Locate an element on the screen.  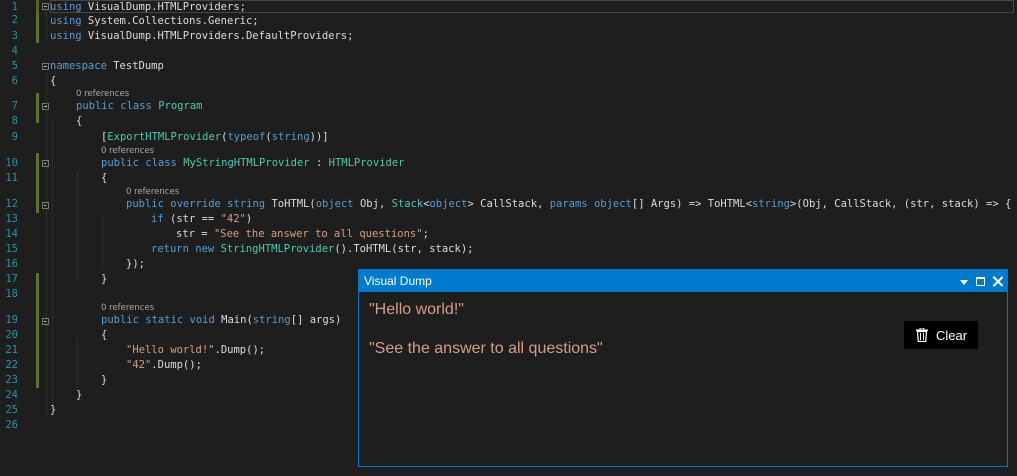
line-number: 13 is located at coordinates (11, 219).